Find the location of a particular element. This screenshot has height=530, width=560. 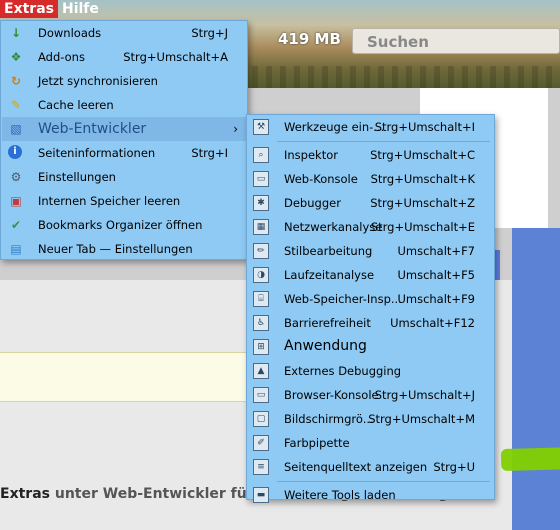

bookmark-icon: ✔ is located at coordinates (16, 225).